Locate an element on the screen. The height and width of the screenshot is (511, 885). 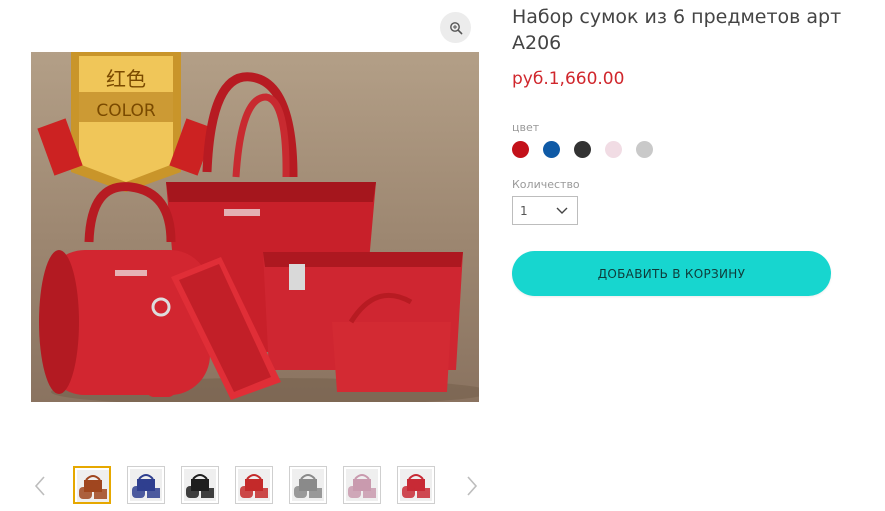
quantity-value: 1 is located at coordinates (524, 211).